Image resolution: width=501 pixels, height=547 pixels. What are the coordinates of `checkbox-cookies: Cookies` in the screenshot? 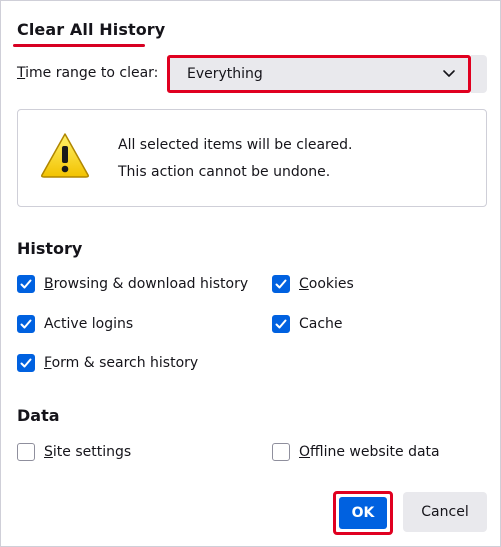 It's located at (313, 284).